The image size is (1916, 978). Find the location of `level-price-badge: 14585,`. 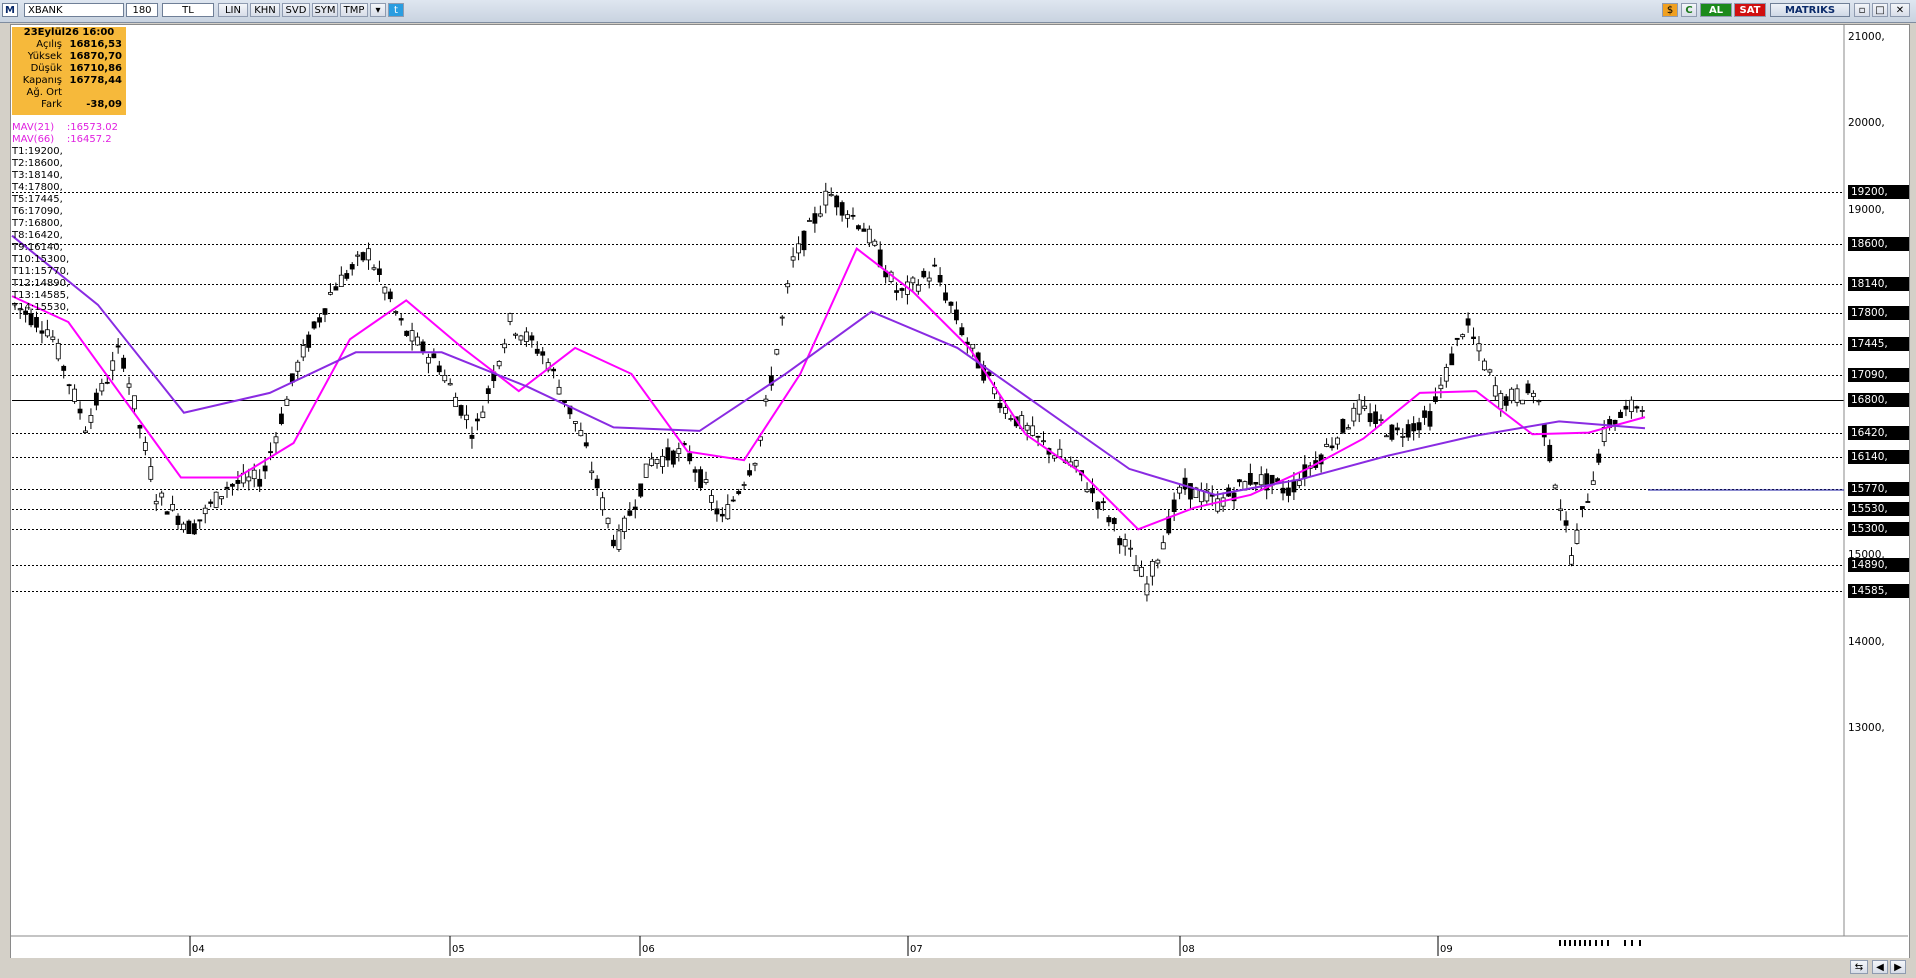

level-price-badge: 14585, is located at coordinates (1878, 591).